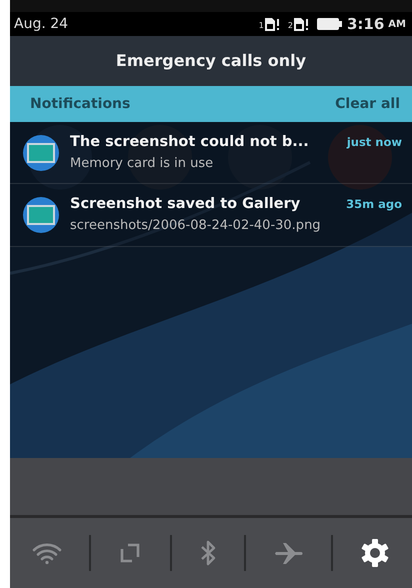 This screenshot has width=412, height=588. What do you see at coordinates (365, 24) in the screenshot?
I see `clock-time: 3:16` at bounding box center [365, 24].